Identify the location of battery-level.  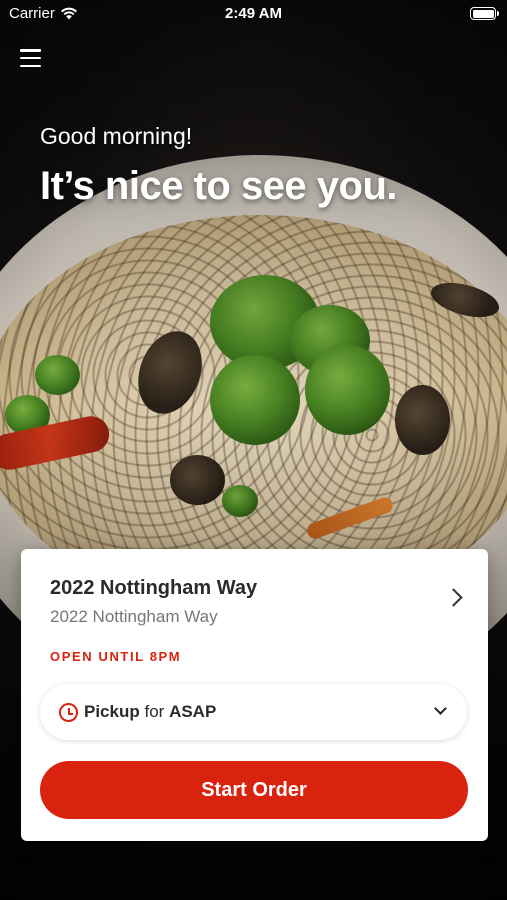
(483, 13).